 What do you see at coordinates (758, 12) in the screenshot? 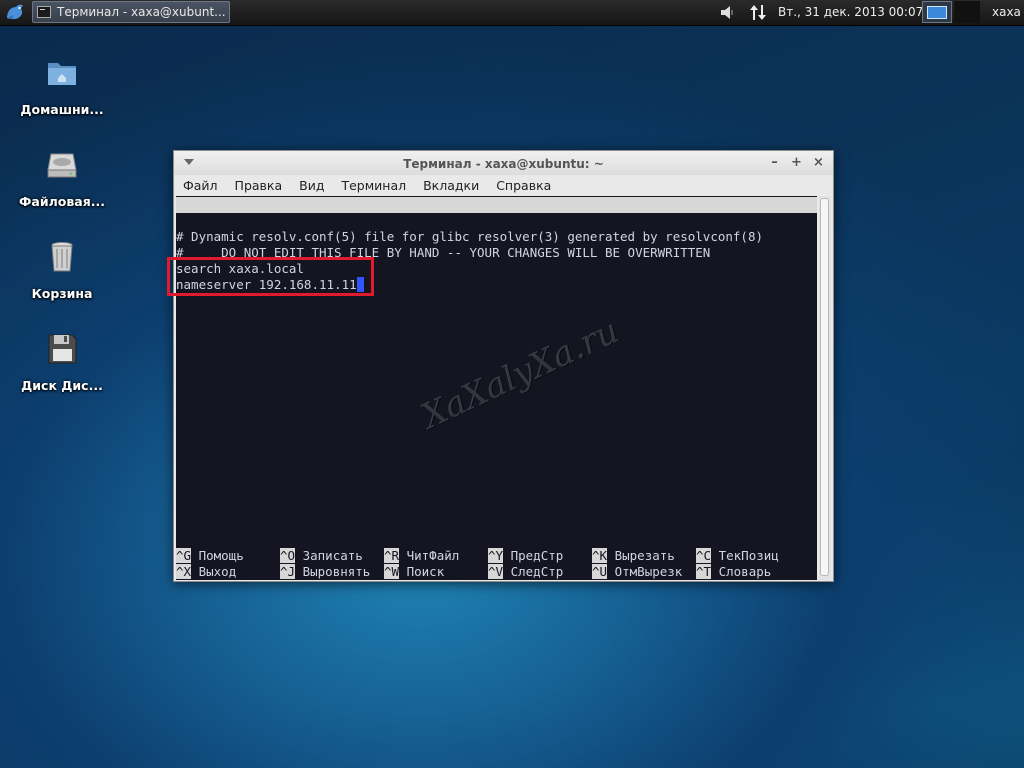
I see `network-icon` at bounding box center [758, 12].